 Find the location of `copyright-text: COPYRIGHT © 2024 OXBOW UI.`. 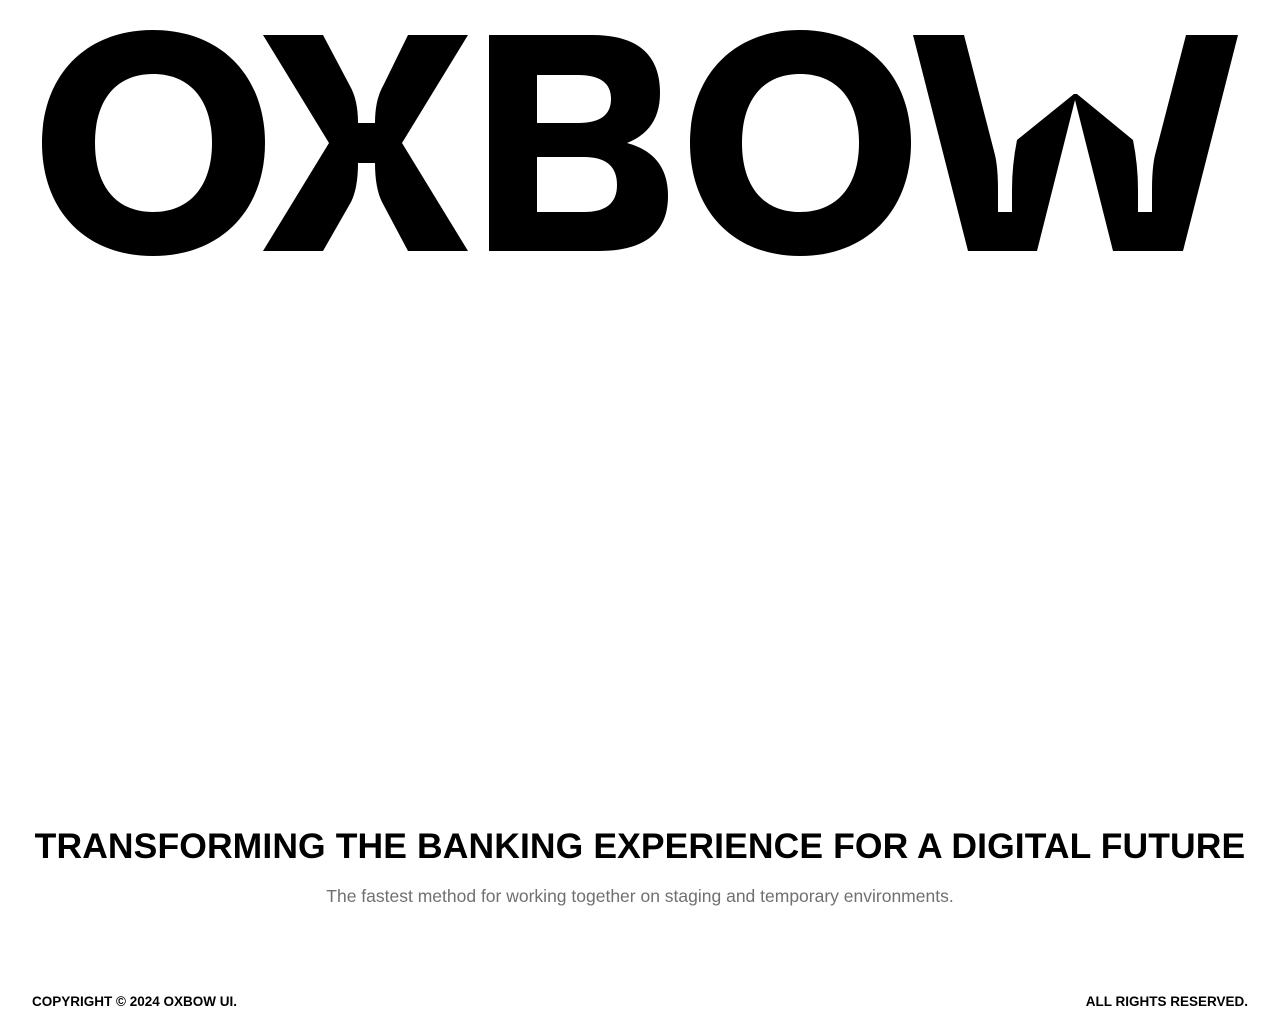

copyright-text: COPYRIGHT © 2024 OXBOW UI. is located at coordinates (134, 1001).